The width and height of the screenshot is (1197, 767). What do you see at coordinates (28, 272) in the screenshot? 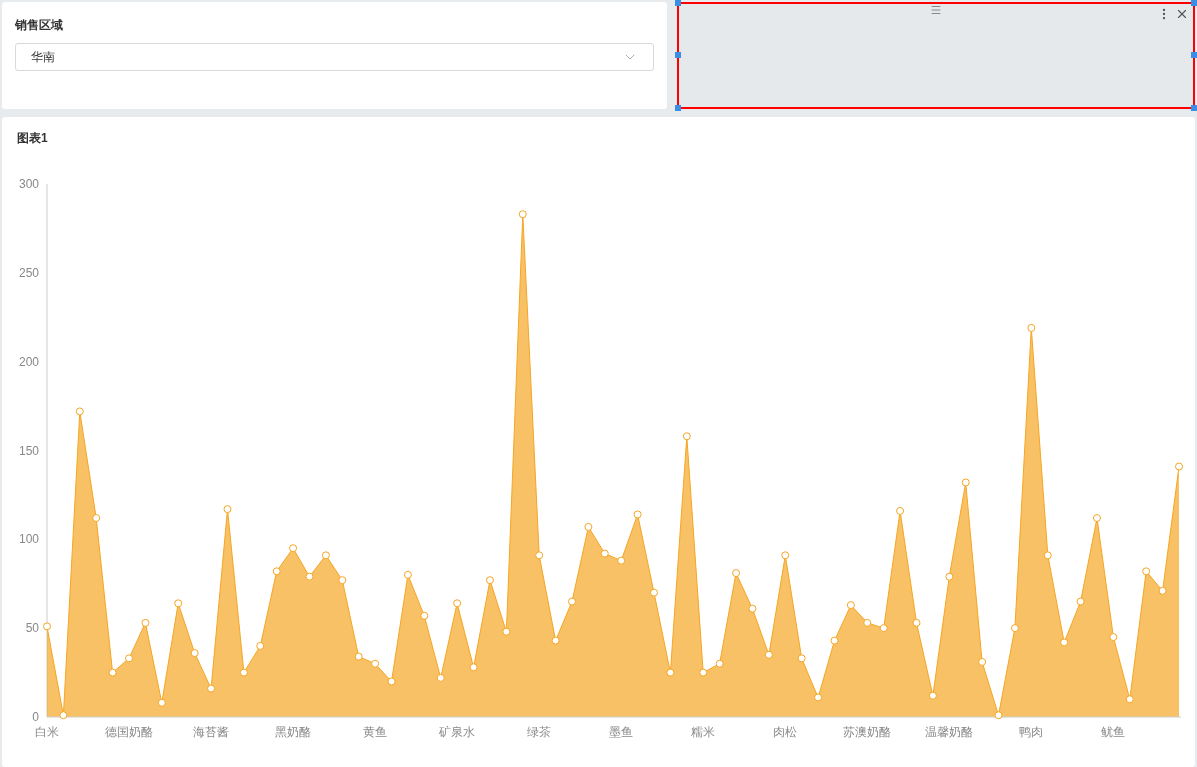
I see `y-tick-label: 250` at bounding box center [28, 272].